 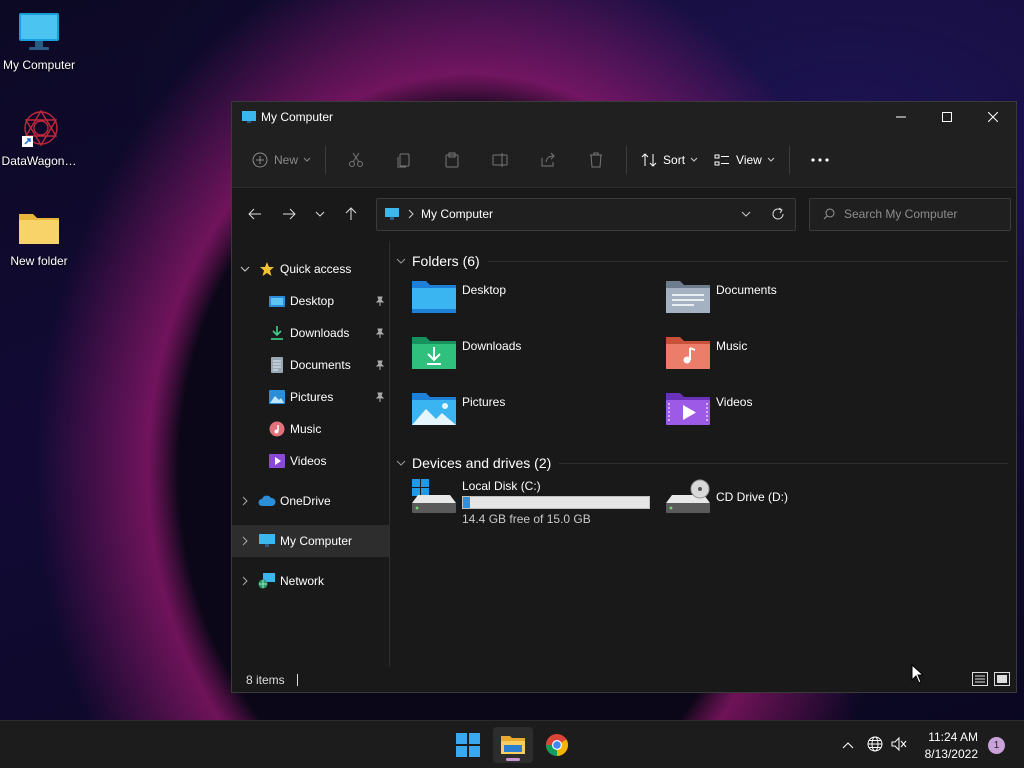 What do you see at coordinates (722, 159) in the screenshot?
I see `view-list-icon` at bounding box center [722, 159].